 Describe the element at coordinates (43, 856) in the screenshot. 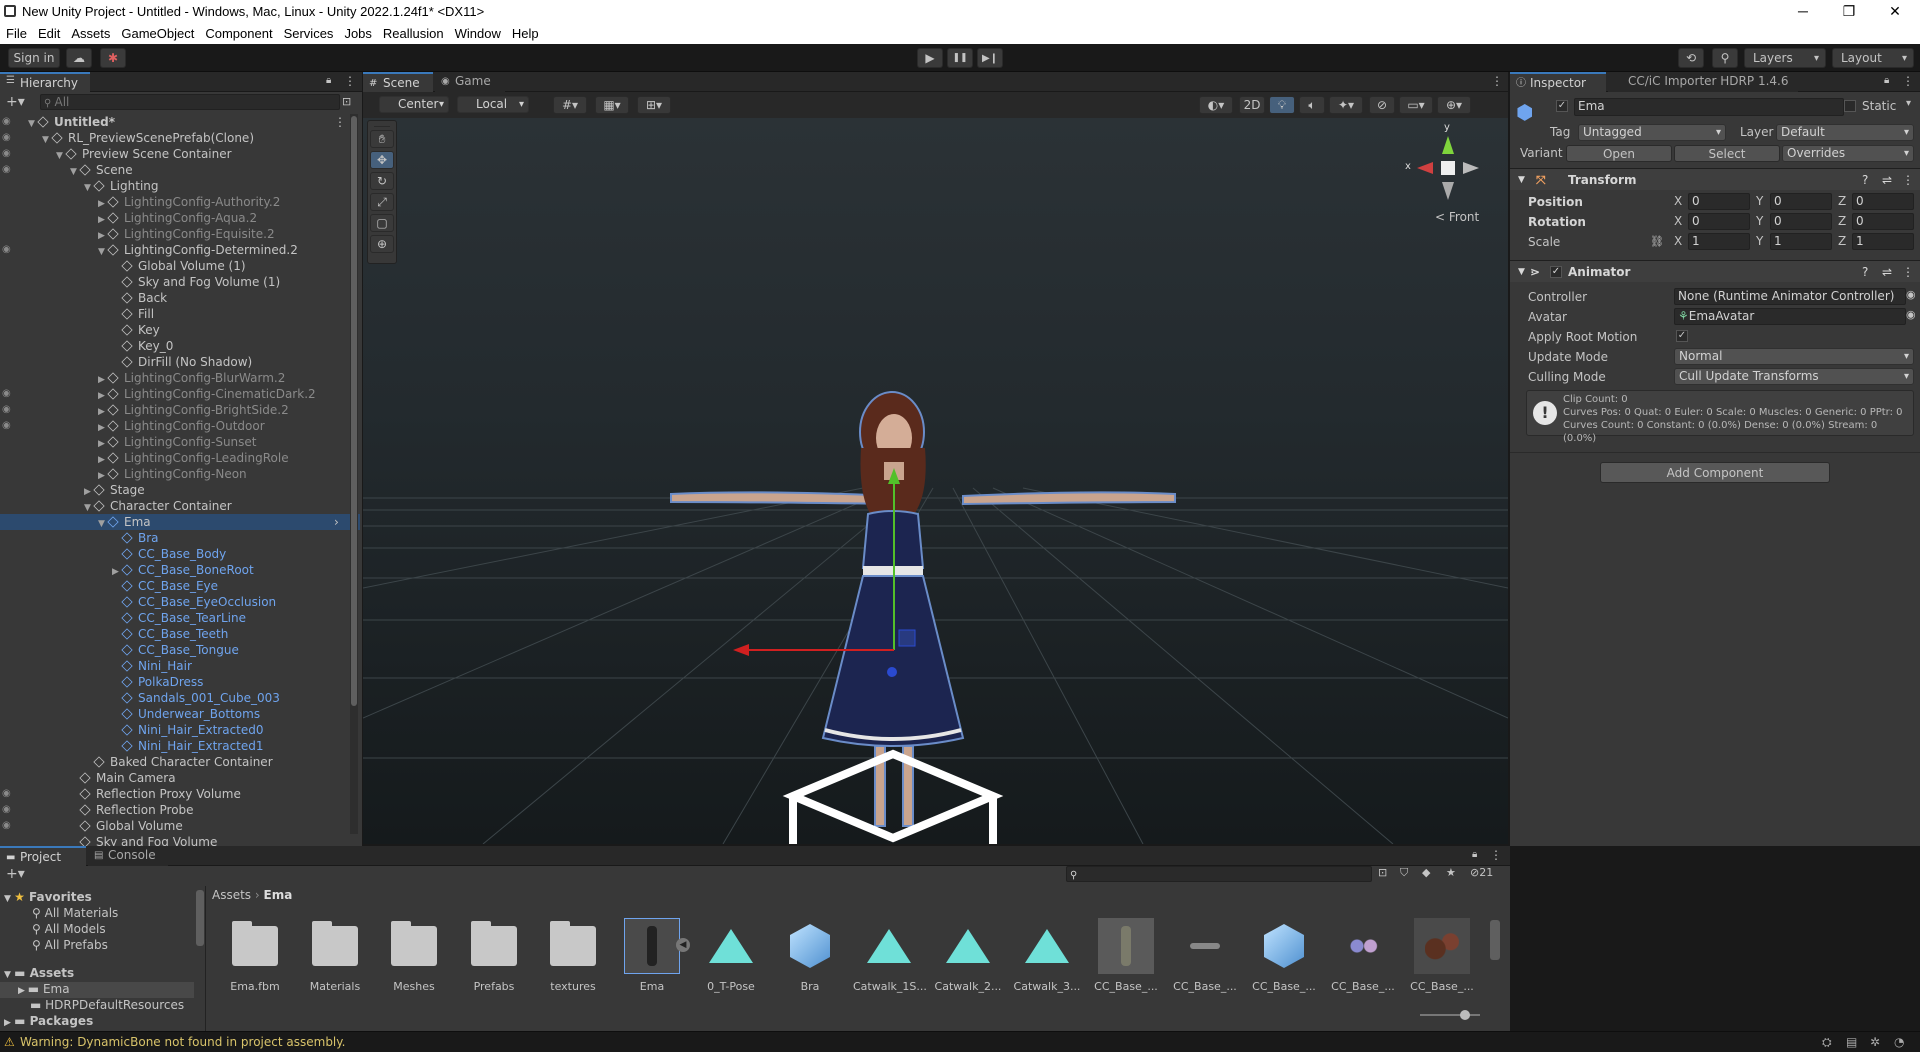

I see `tab-project: ▬ Project` at that location.